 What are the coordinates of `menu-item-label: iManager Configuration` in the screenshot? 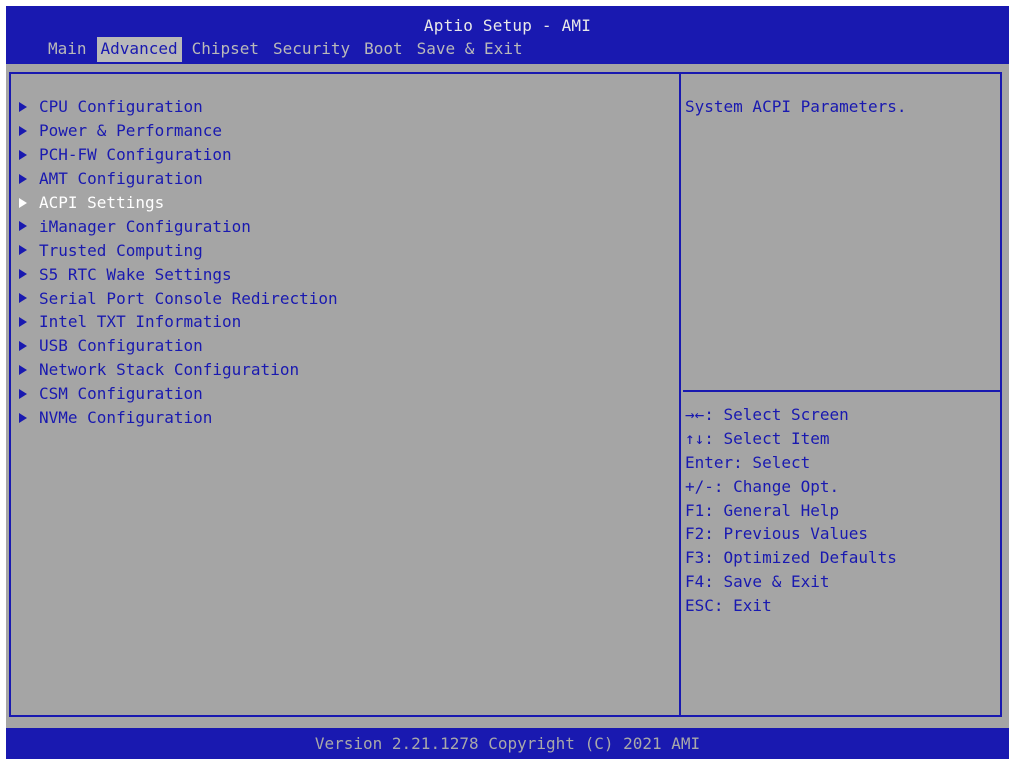 It's located at (145, 226).